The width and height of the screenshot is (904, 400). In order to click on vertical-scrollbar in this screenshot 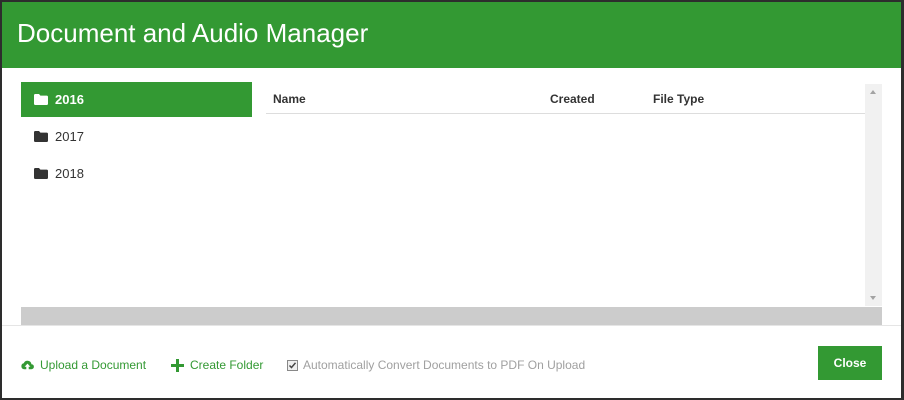, I will do `click(873, 195)`.